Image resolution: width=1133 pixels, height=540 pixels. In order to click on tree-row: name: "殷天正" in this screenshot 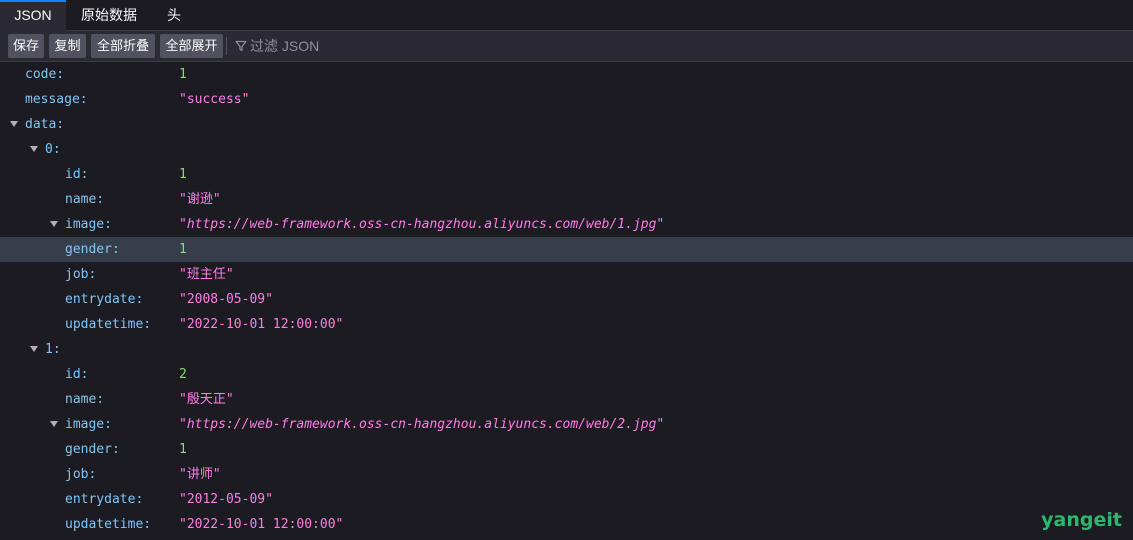, I will do `click(566, 399)`.